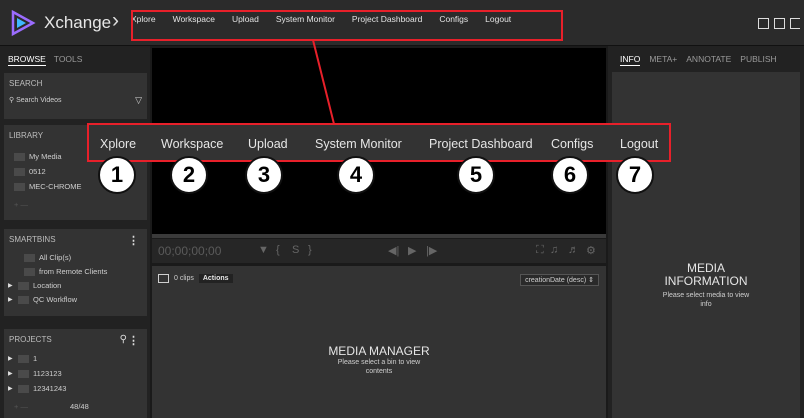 The height and width of the screenshot is (418, 804). Describe the element at coordinates (663, 60) in the screenshot. I see `tab-meta: META+` at that location.